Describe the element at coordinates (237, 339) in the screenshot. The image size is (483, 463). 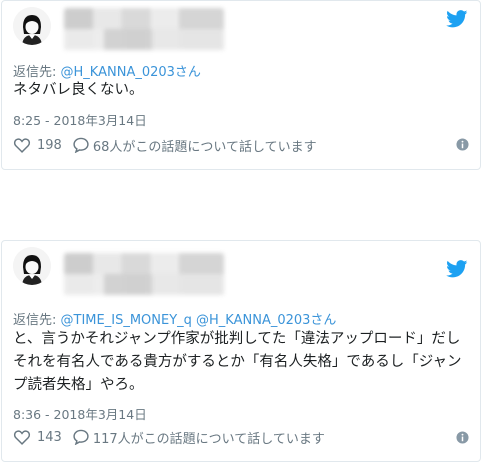
I see `tweet-text-line: と、言うかそれジャンプ作家が批判してた「違法アップロード」だし` at that location.